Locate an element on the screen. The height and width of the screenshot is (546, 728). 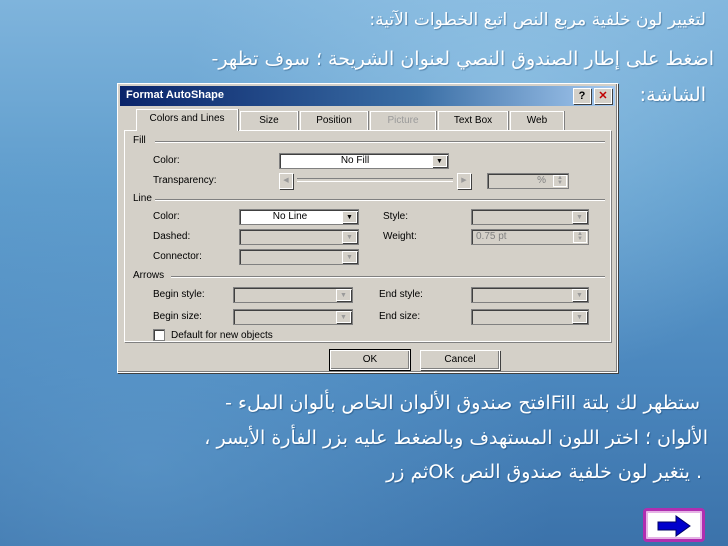
line-color-label: Color: is located at coordinates (166, 216).